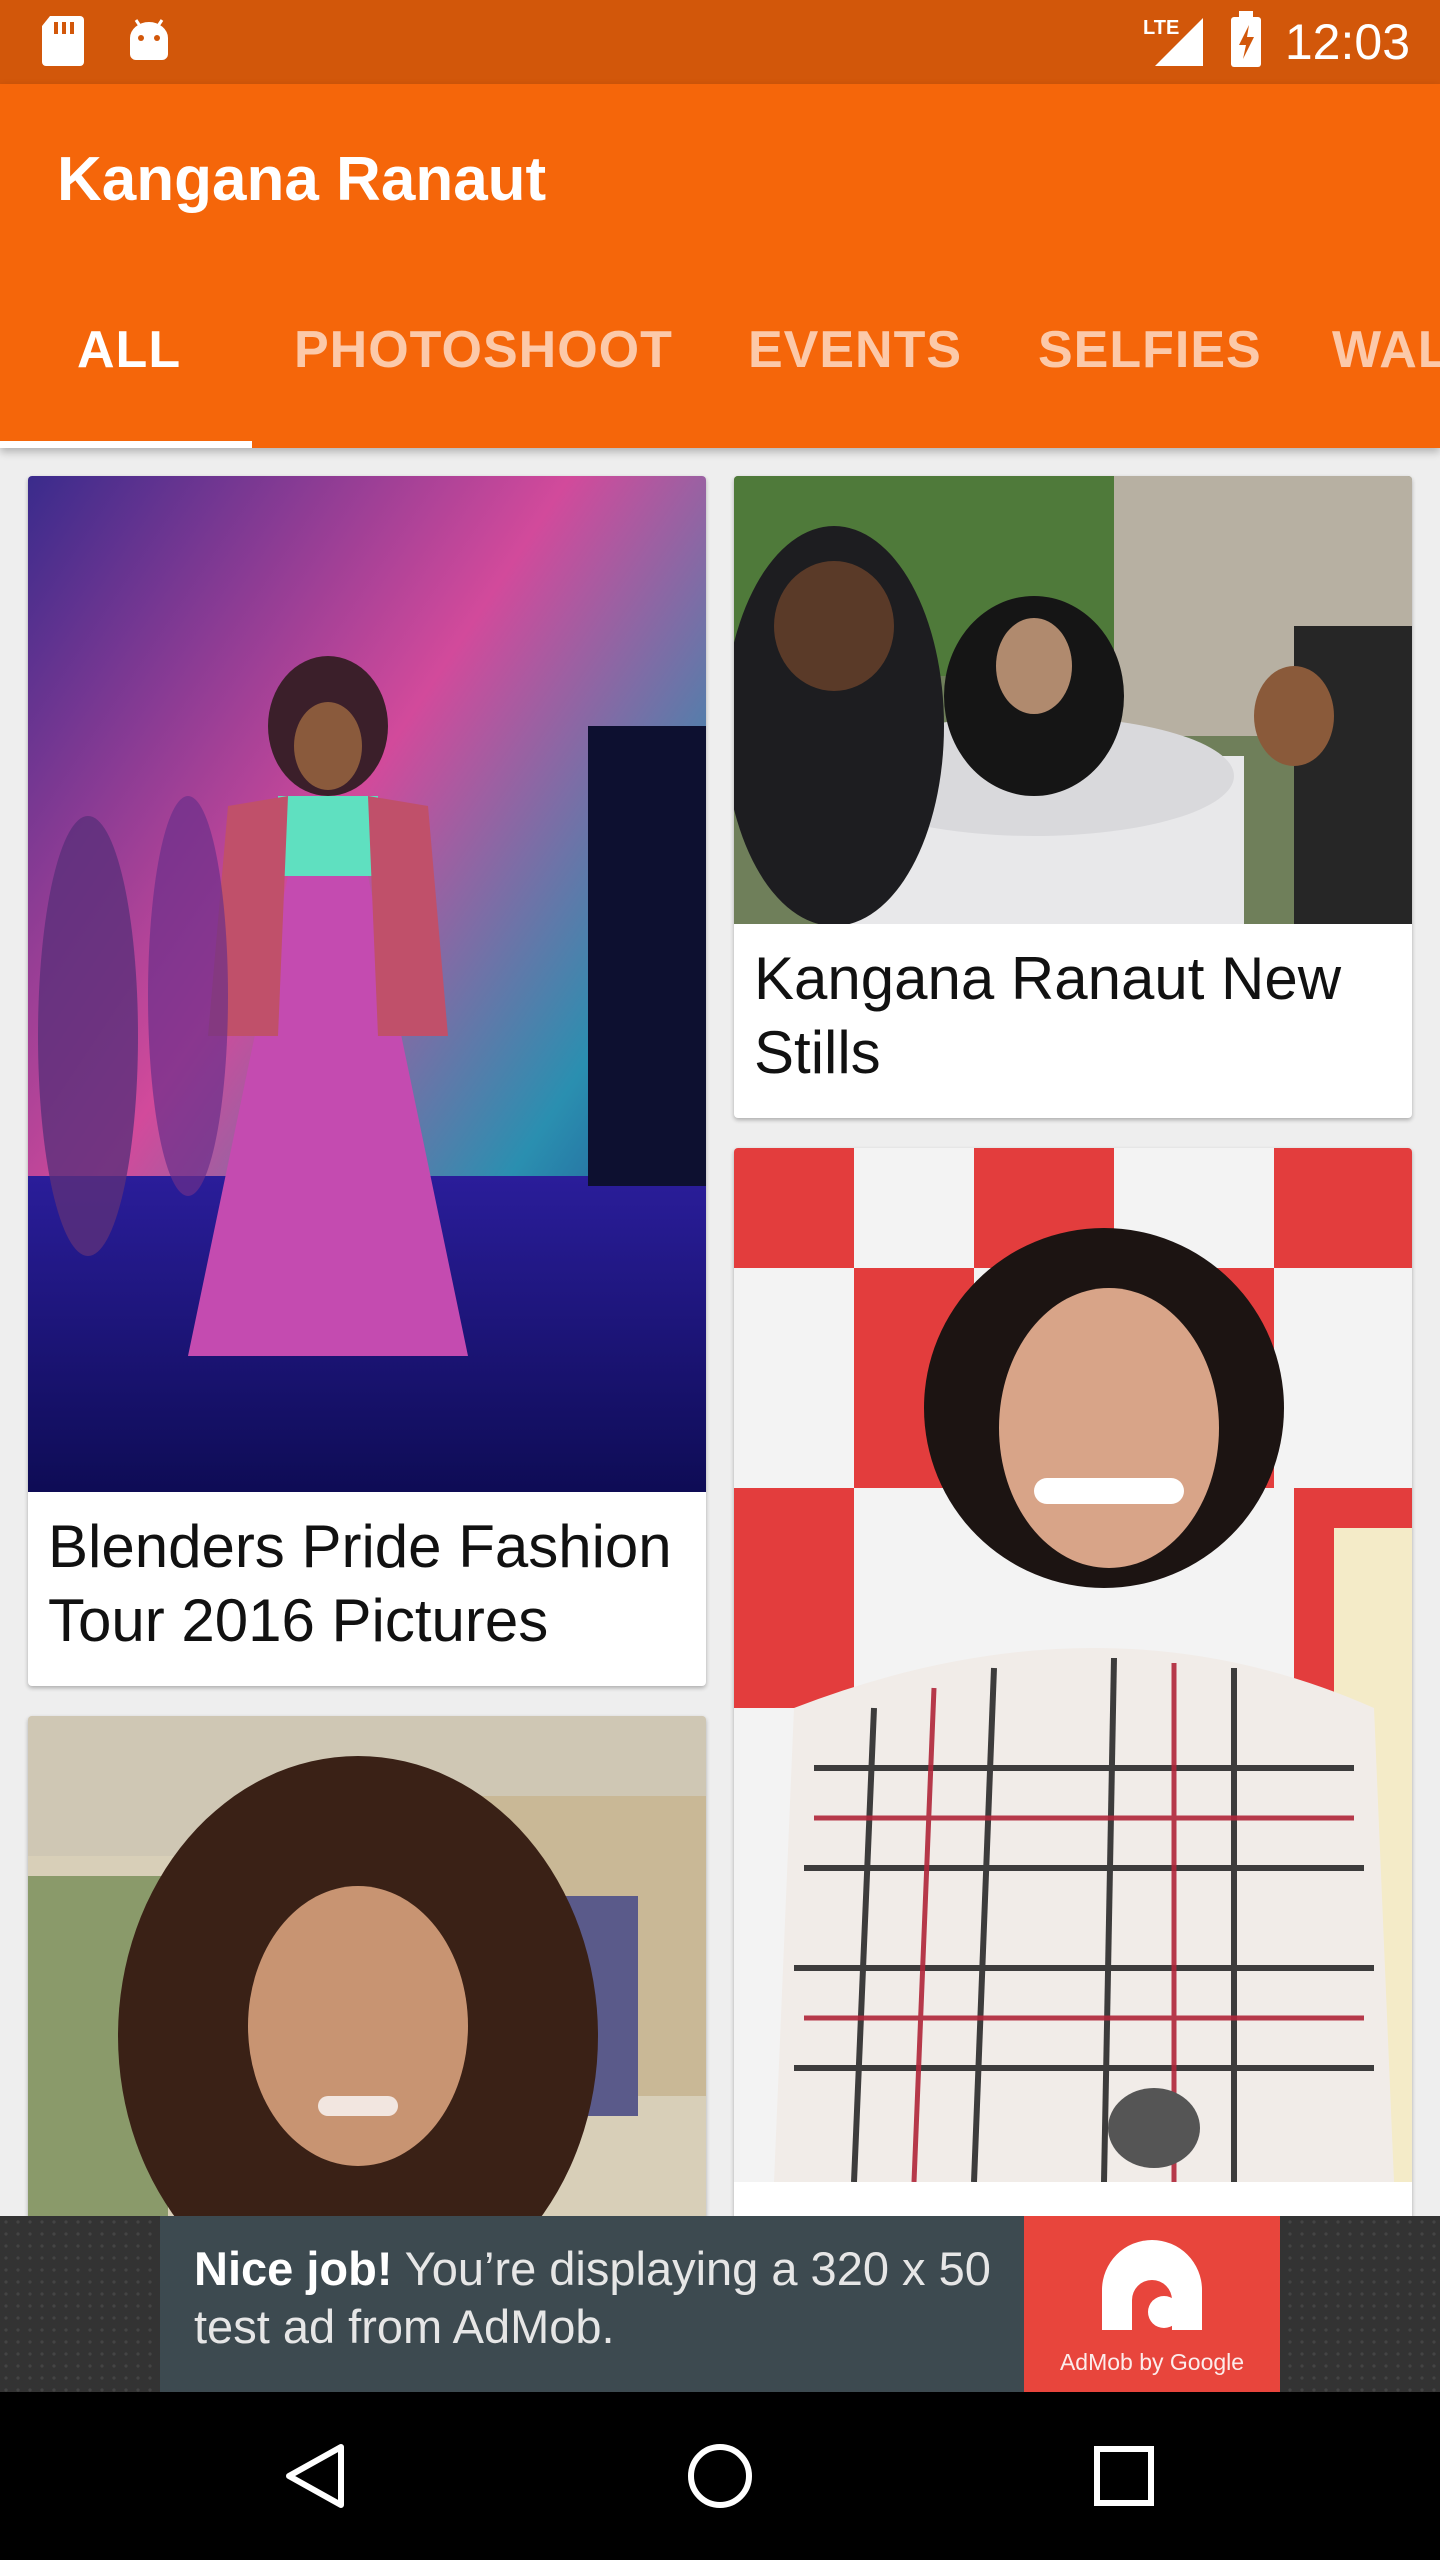 This screenshot has width=1440, height=2560. Describe the element at coordinates (1161, 28) in the screenshot. I see `network-label: LTE` at that location.